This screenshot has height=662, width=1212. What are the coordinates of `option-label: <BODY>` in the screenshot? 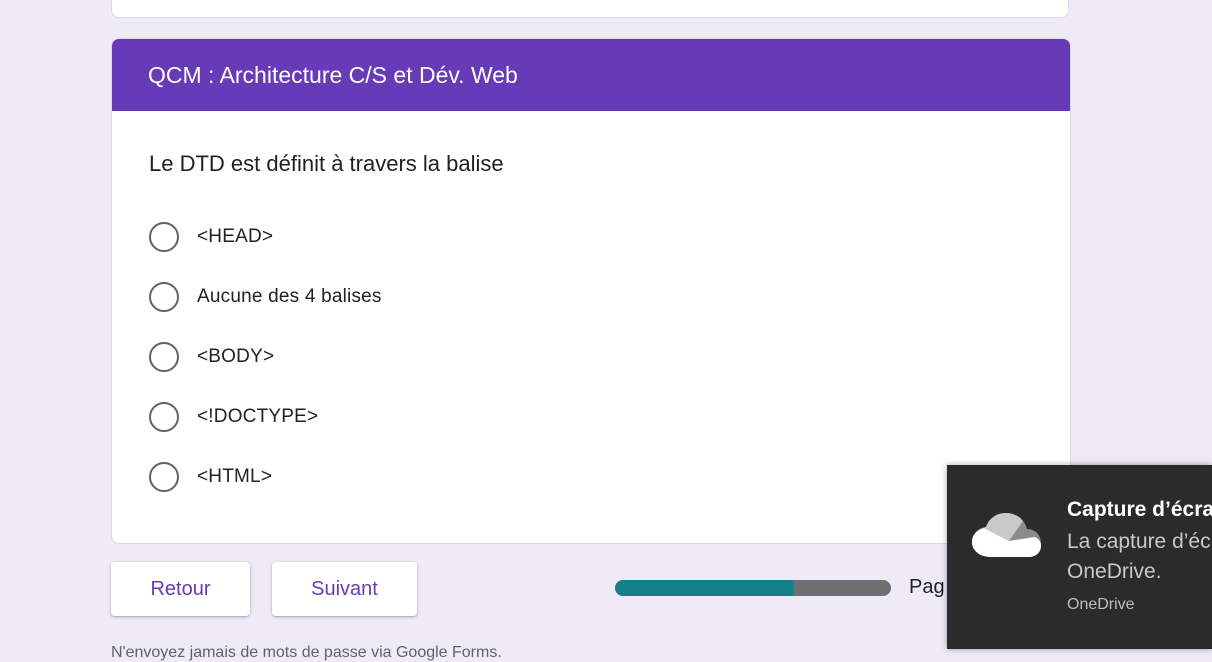 It's located at (236, 356).